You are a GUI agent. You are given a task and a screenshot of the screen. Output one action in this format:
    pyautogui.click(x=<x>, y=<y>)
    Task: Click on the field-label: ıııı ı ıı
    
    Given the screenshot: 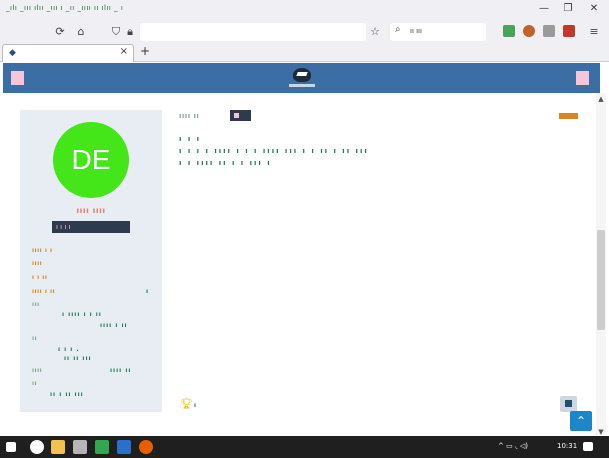 What is the action you would take?
    pyautogui.click(x=44, y=291)
    